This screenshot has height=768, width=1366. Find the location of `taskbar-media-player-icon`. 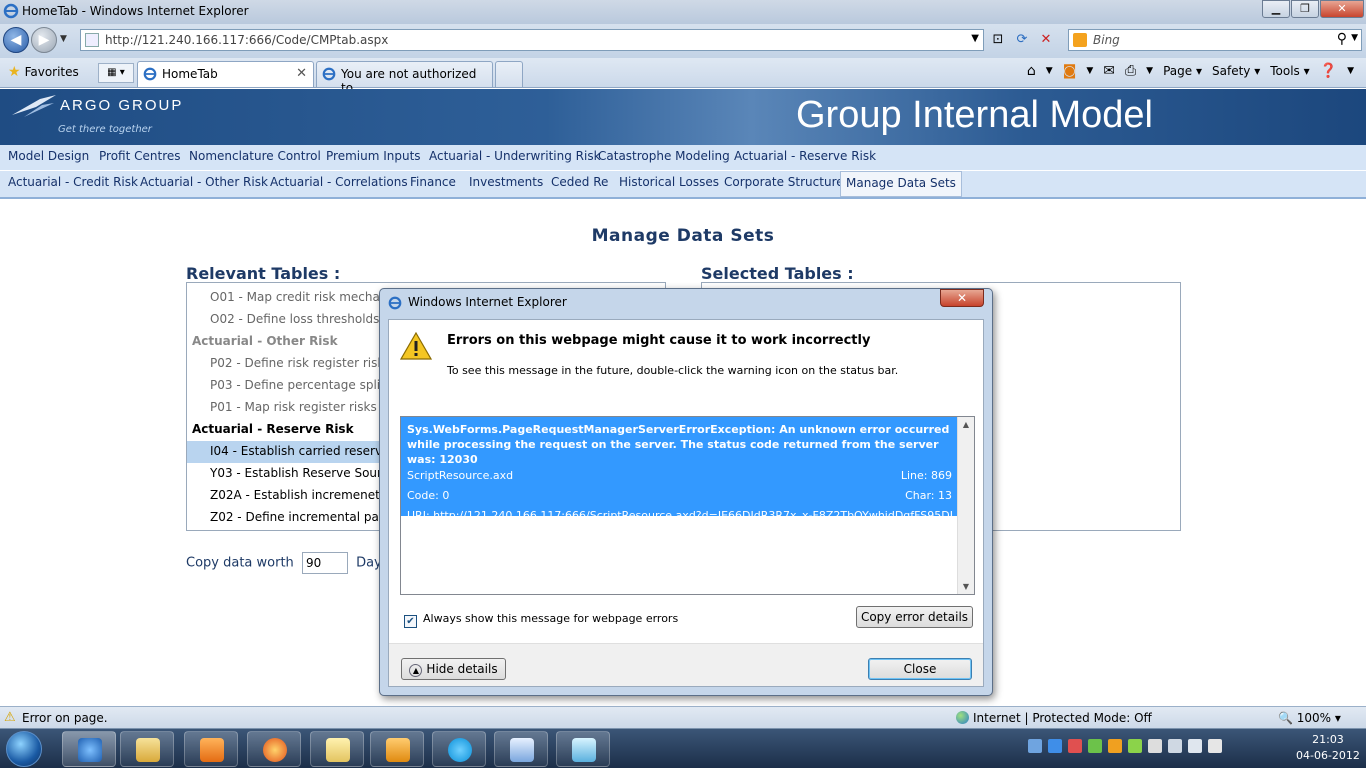

taskbar-media-player-icon is located at coordinates (211, 749).